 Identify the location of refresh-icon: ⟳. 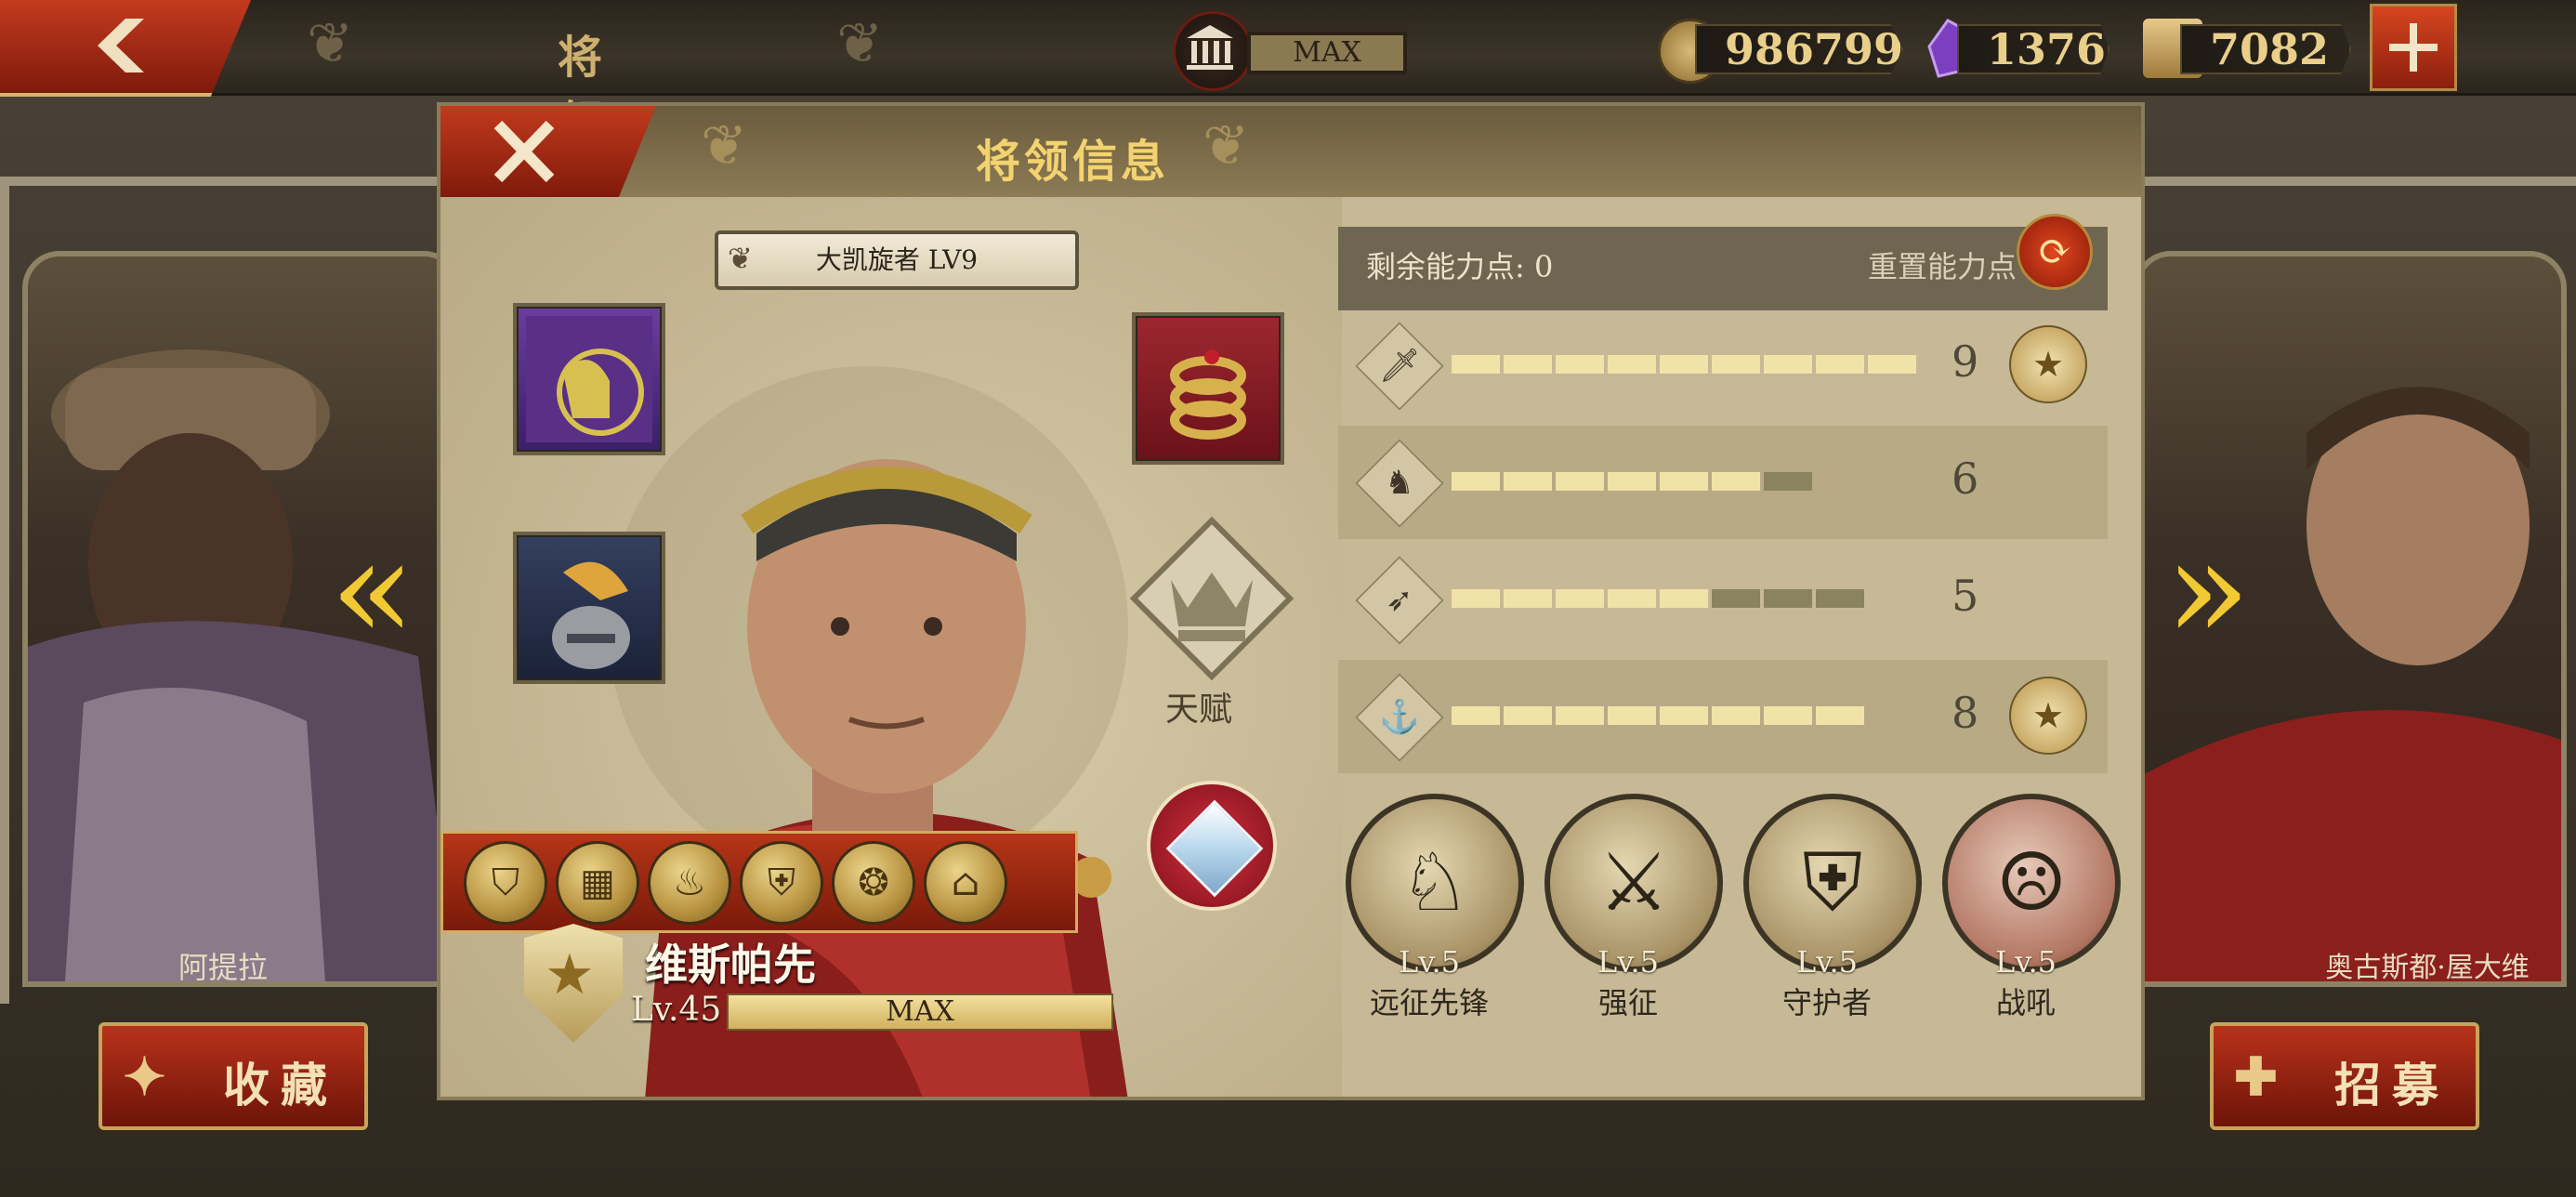
(2054, 251).